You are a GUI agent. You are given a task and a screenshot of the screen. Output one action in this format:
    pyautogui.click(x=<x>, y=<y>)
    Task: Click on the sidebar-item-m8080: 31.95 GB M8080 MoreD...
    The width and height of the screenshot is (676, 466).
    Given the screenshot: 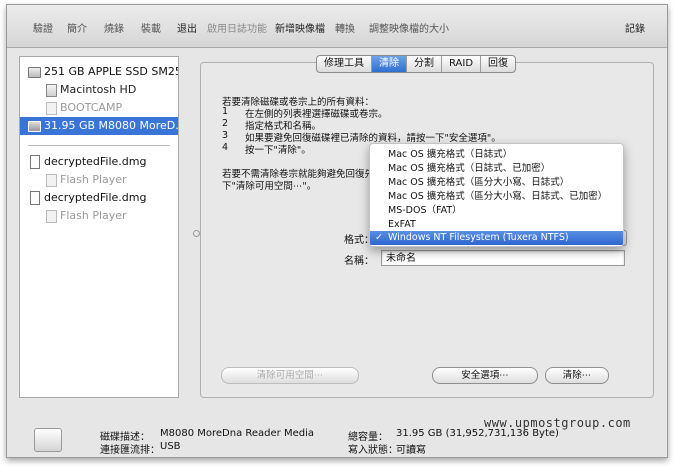 What is the action you would take?
    pyautogui.click(x=99, y=126)
    